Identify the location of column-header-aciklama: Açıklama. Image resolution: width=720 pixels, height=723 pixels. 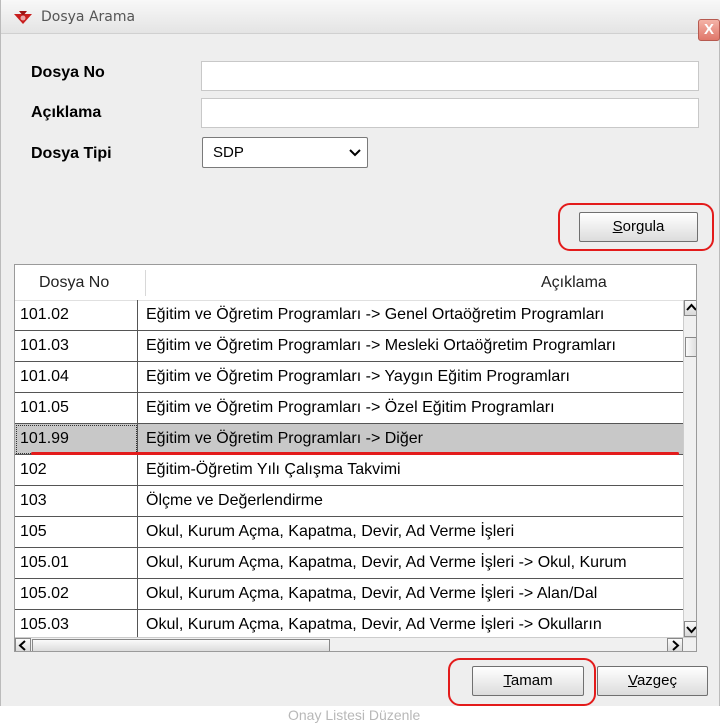
(574, 283).